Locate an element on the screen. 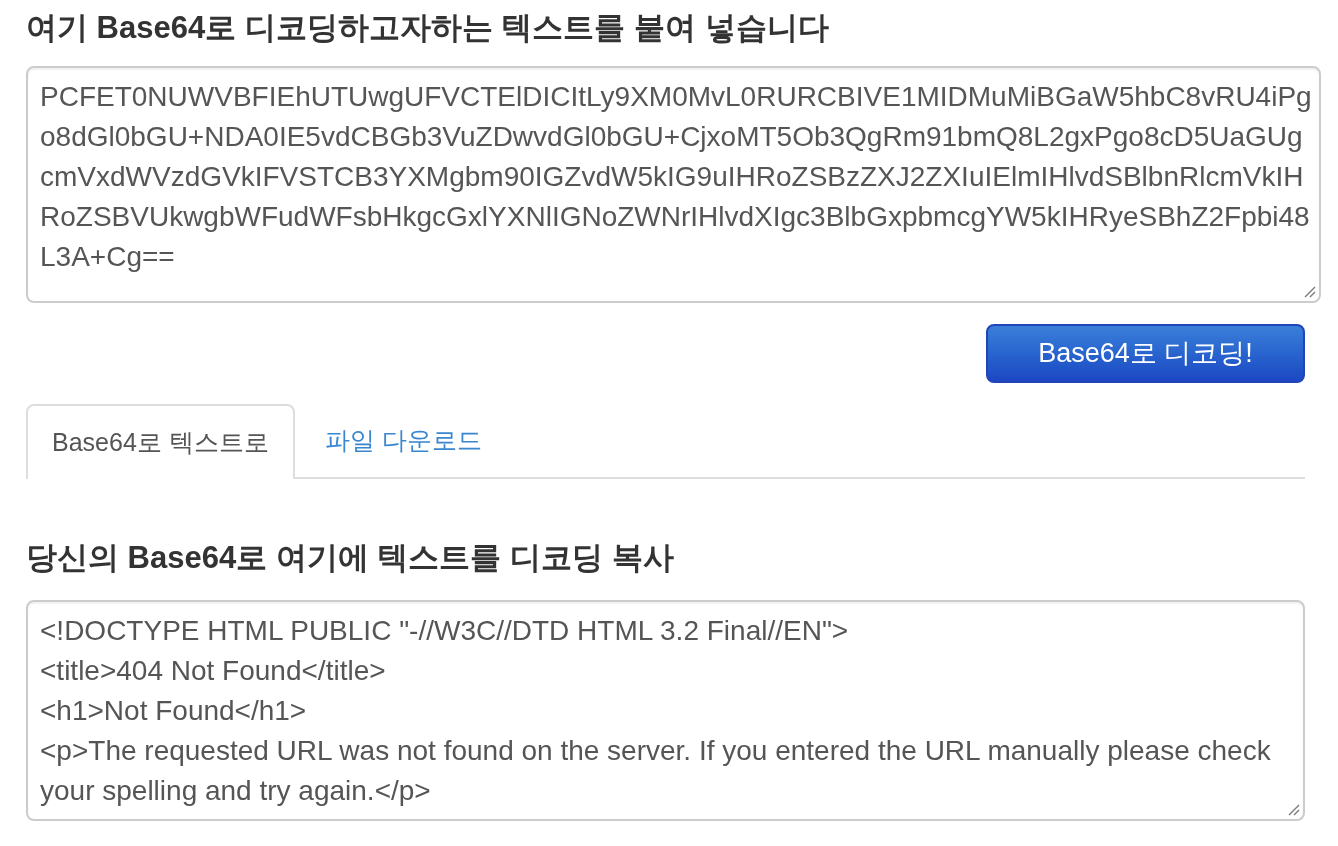  tab: Base64로 텍스트로 is located at coordinates (160, 441).